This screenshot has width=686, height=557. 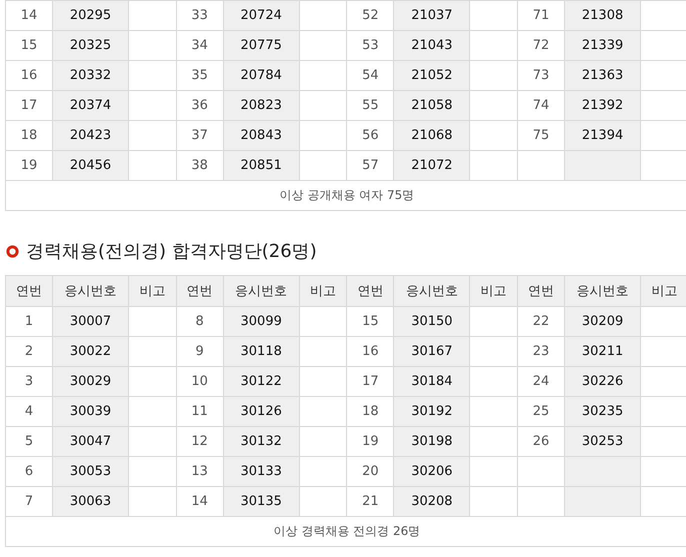 I want to click on table-cell: 5, so click(x=29, y=441).